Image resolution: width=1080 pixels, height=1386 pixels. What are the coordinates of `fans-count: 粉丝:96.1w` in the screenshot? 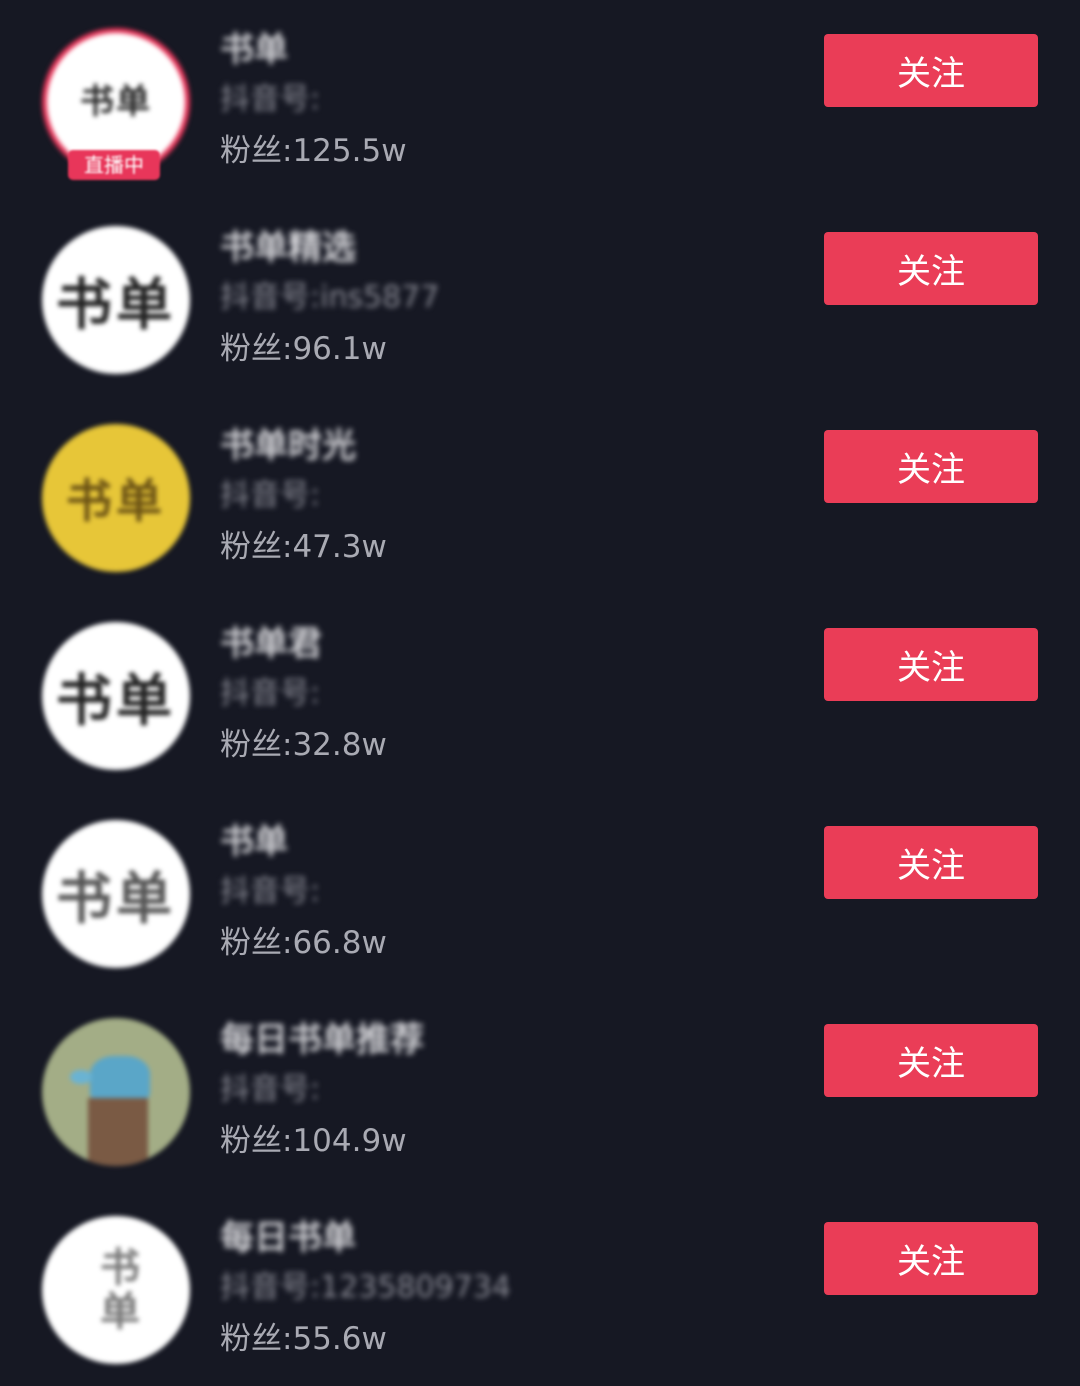 It's located at (303, 349).